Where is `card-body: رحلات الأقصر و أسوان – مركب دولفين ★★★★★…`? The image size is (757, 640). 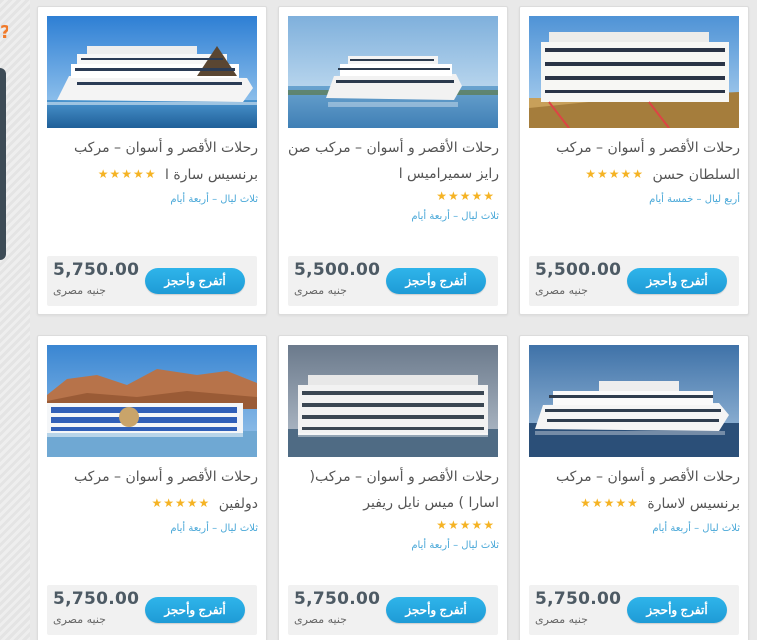
card-body: رحلات الأقصر و أسوان – مركب دولفين ★★★★★… is located at coordinates (152, 501).